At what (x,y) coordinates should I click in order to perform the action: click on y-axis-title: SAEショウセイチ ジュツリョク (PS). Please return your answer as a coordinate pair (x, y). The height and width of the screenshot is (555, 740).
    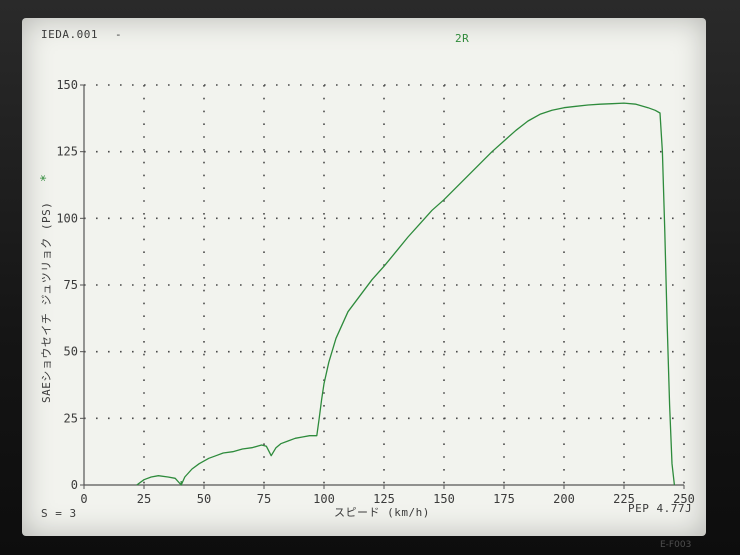
    Looking at the image, I should click on (46, 302).